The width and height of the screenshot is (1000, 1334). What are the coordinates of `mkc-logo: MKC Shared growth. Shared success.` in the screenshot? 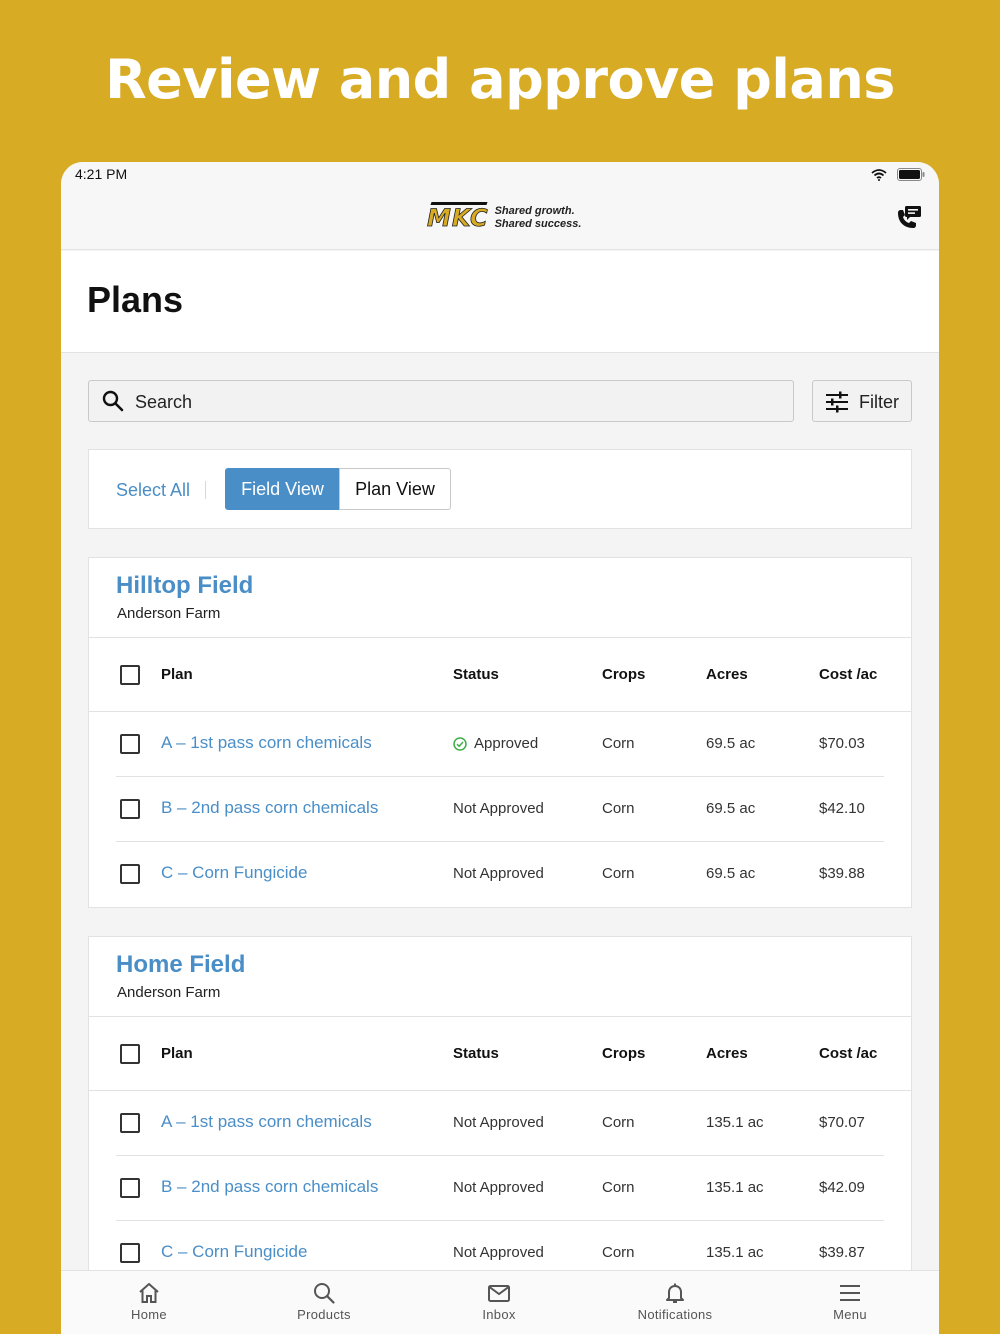 It's located at (504, 218).